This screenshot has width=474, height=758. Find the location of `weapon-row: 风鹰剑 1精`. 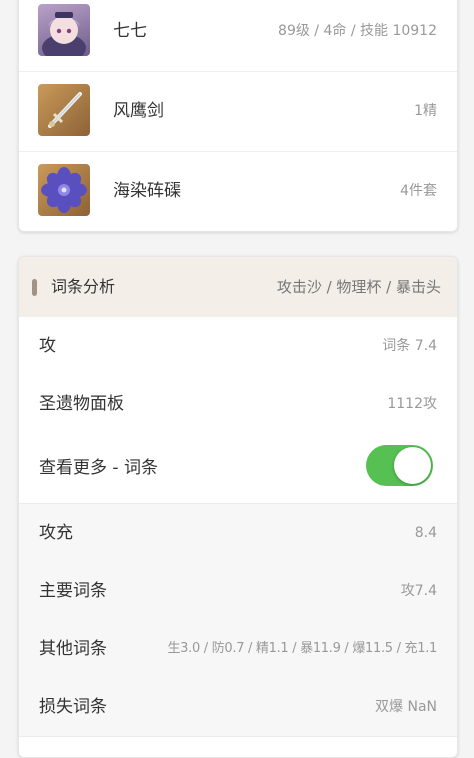

weapon-row: 风鹰剑 1精 is located at coordinates (238, 111).